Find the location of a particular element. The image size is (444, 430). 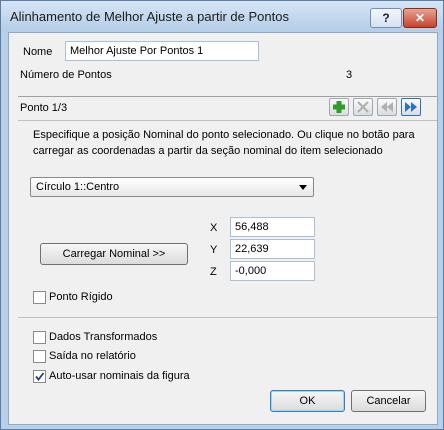

auto-nominals-checkbox is located at coordinates (39, 376).